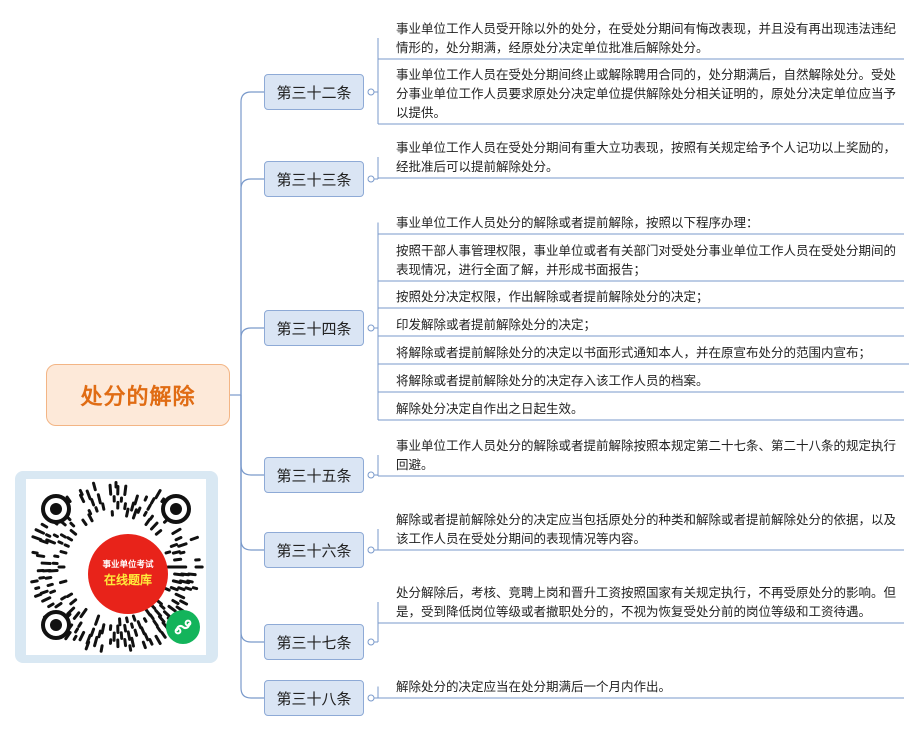 The height and width of the screenshot is (732, 918). What do you see at coordinates (314, 550) in the screenshot?
I see `article-36-node: 第三十六条` at bounding box center [314, 550].